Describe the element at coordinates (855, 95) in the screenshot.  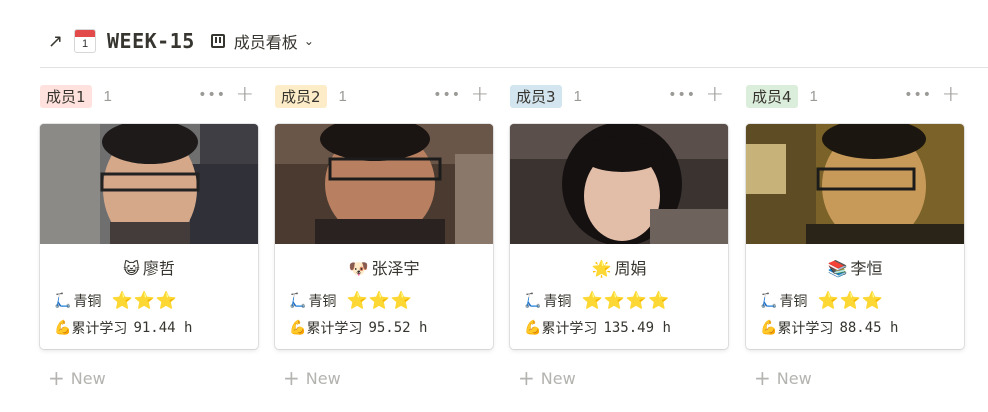
I see `column-header: 成员4 1 ••• +` at that location.